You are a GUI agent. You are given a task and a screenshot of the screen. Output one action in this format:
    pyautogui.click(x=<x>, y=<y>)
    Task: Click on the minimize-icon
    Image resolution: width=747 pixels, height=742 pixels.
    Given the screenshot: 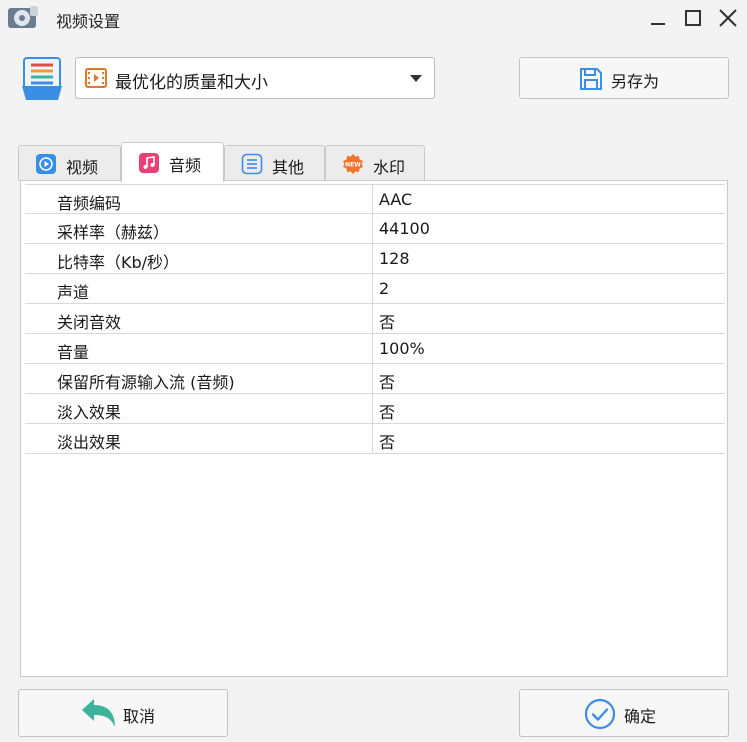 What is the action you would take?
    pyautogui.click(x=658, y=24)
    